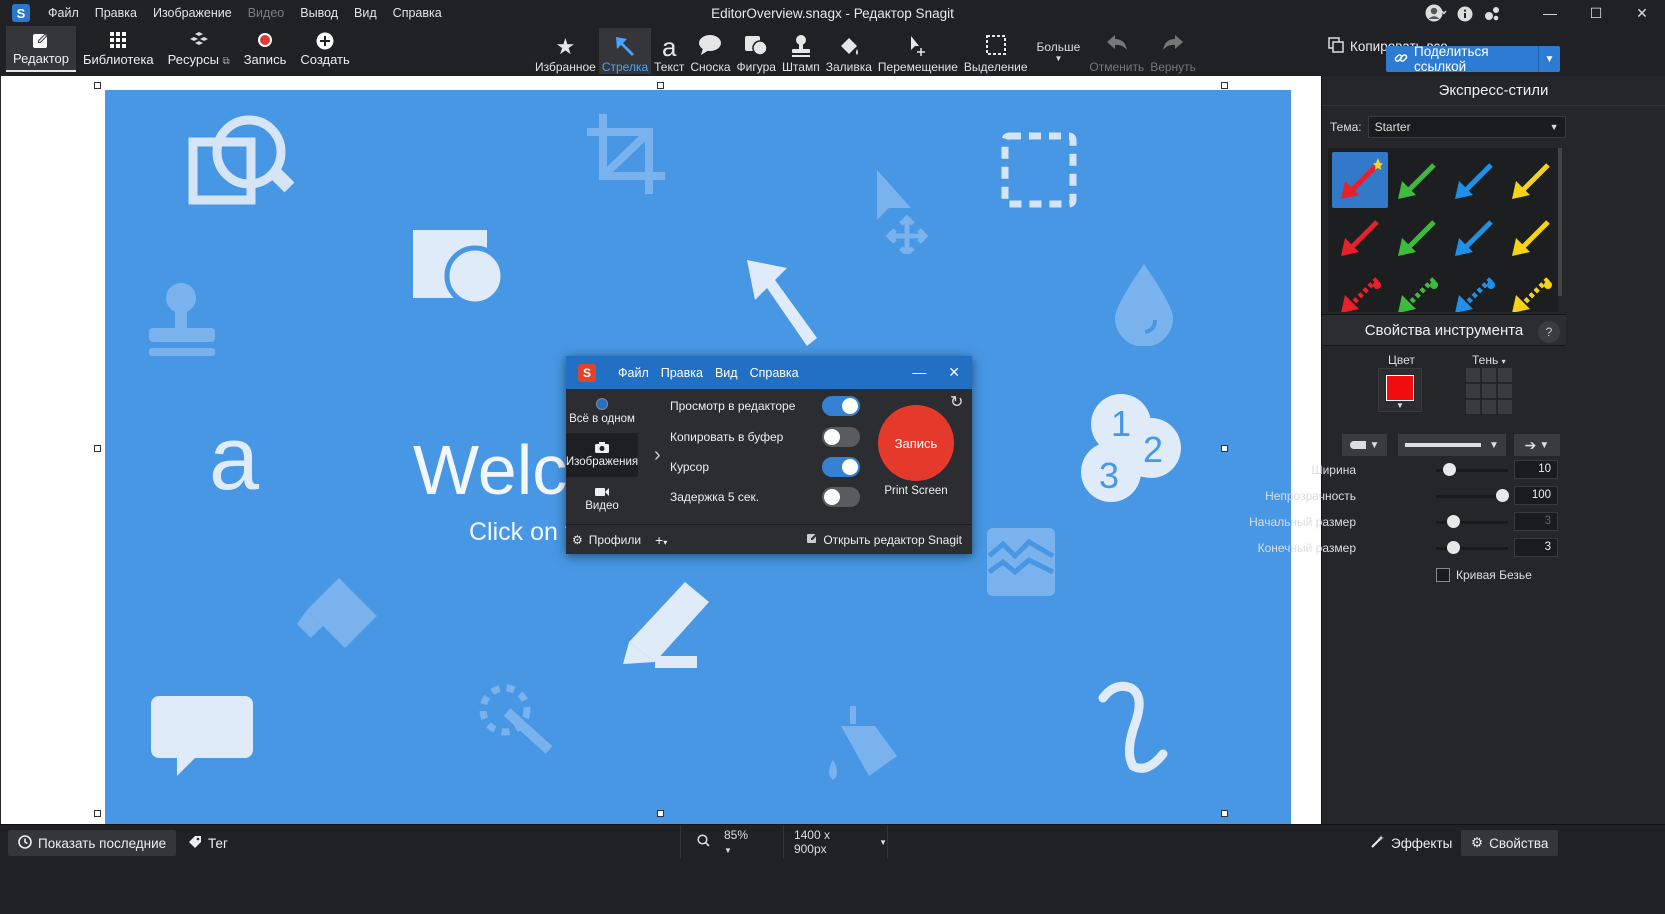 The height and width of the screenshot is (914, 1665). Describe the element at coordinates (1224, 85) in the screenshot. I see `resize-handle-ne` at that location.